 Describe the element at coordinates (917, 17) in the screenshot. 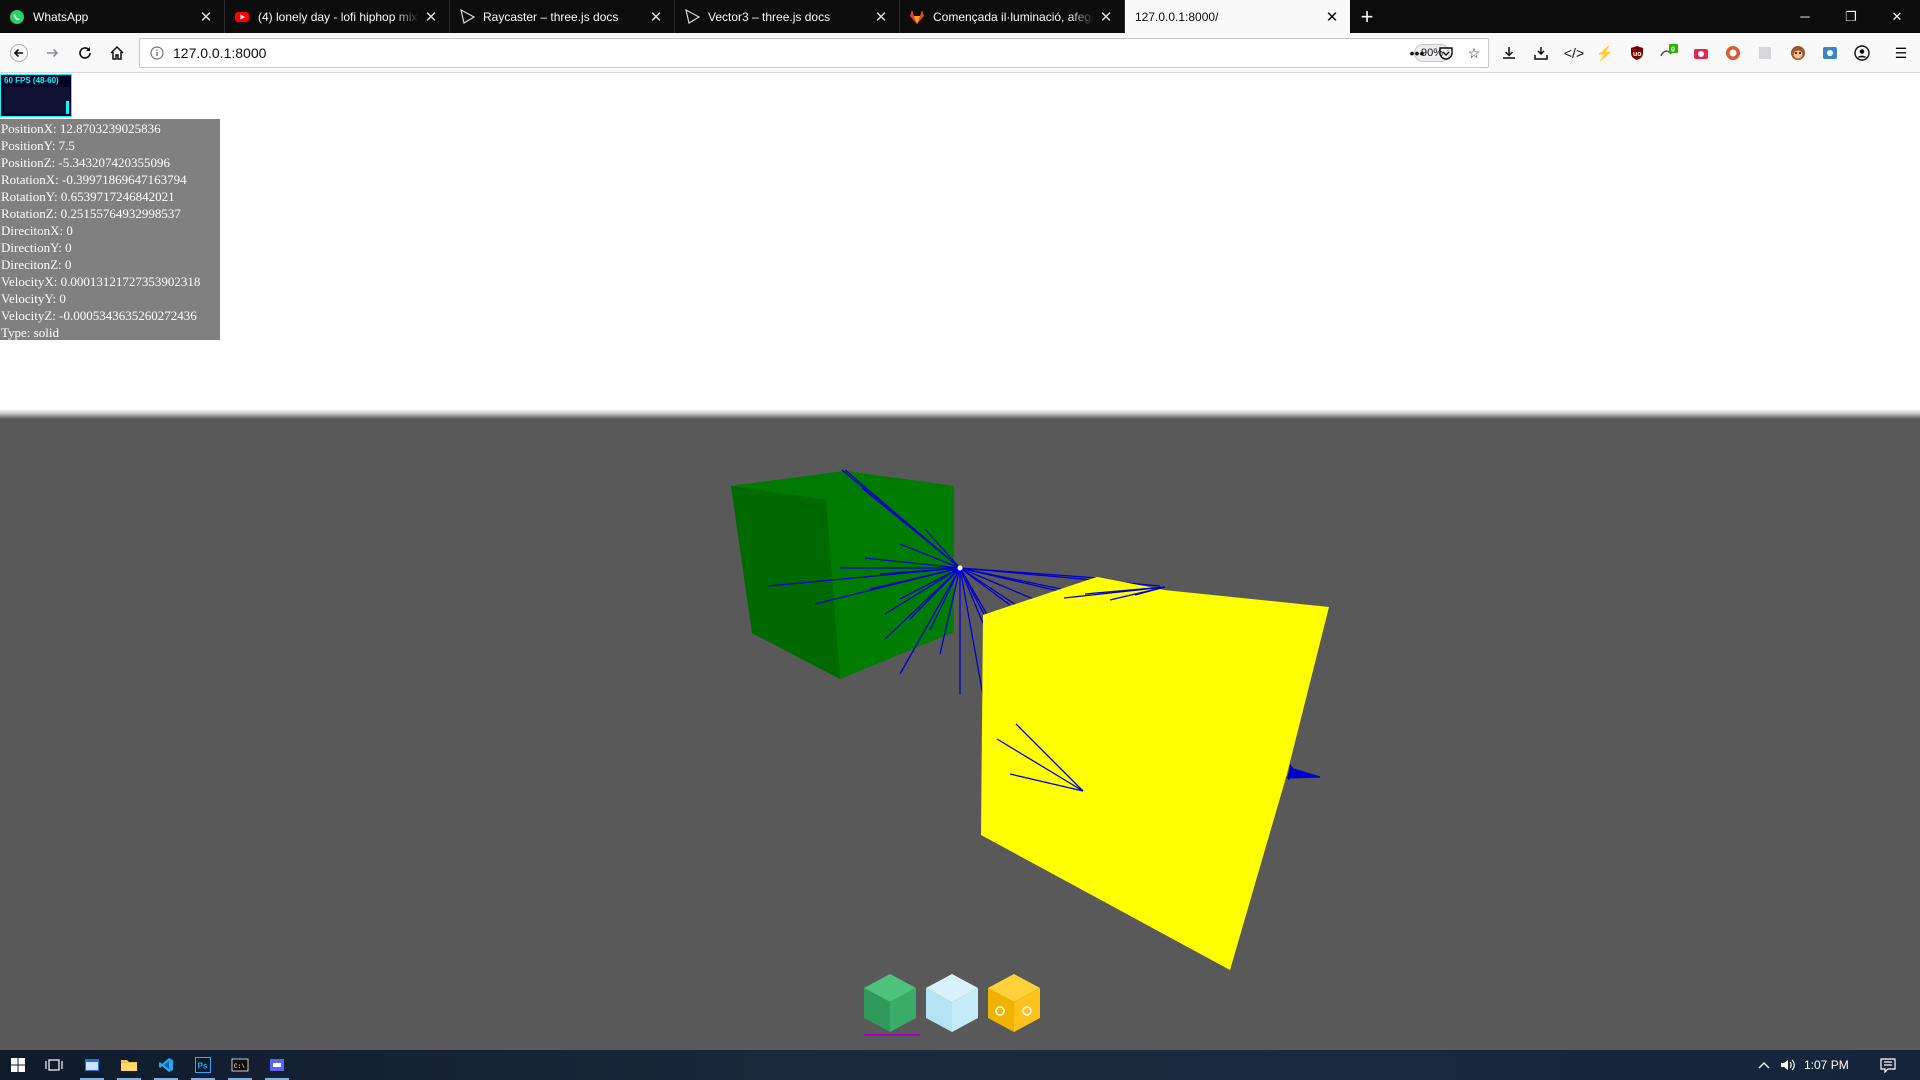

I see `gitlab-icon` at that location.